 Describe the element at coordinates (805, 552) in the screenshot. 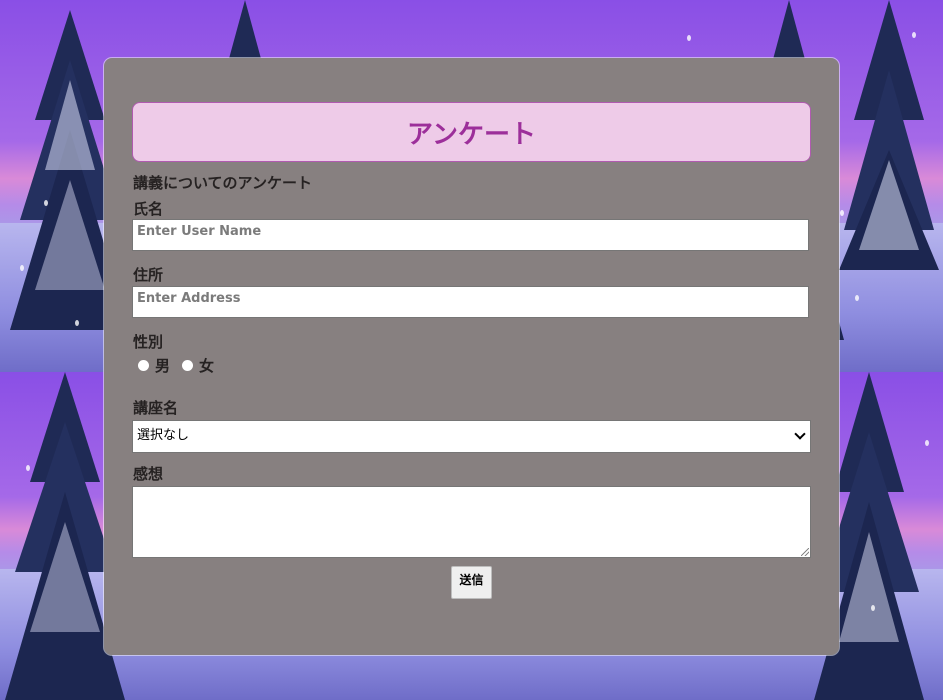

I see `resize-grip-icon` at that location.